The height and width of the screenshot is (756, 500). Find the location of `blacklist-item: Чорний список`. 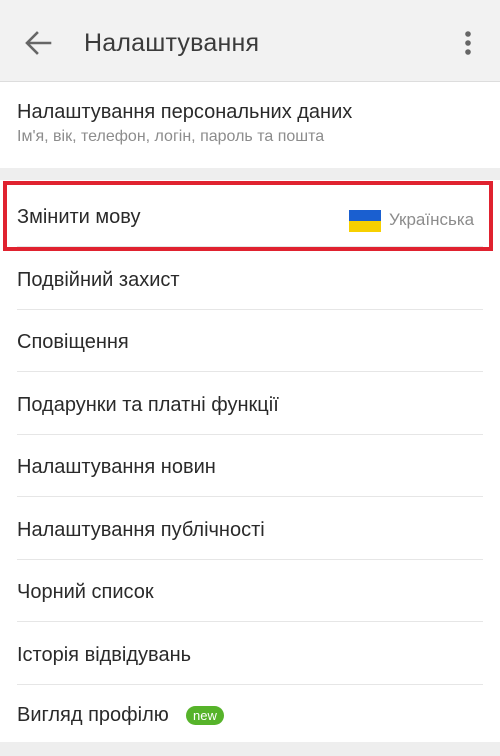

blacklist-item: Чорний список is located at coordinates (250, 591).